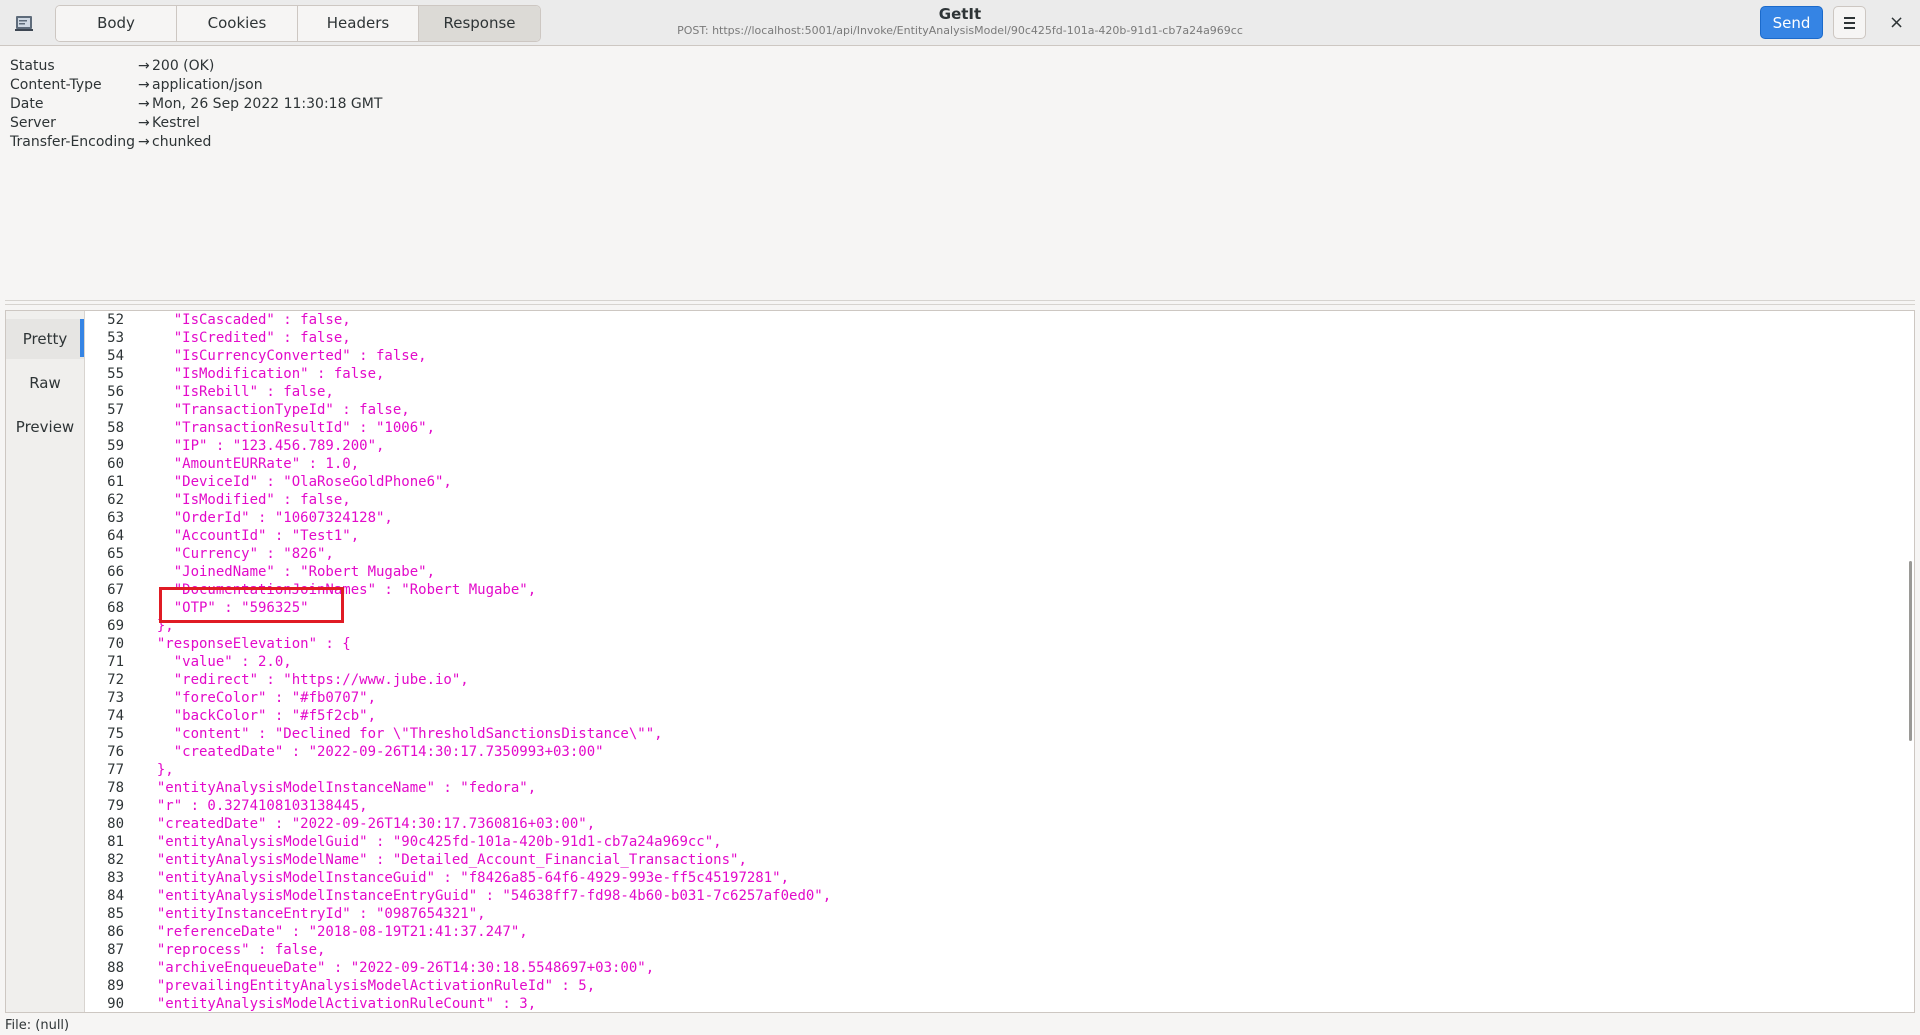 The image size is (1920, 1035). Describe the element at coordinates (115, 788) in the screenshot. I see `line-number: 78` at that location.